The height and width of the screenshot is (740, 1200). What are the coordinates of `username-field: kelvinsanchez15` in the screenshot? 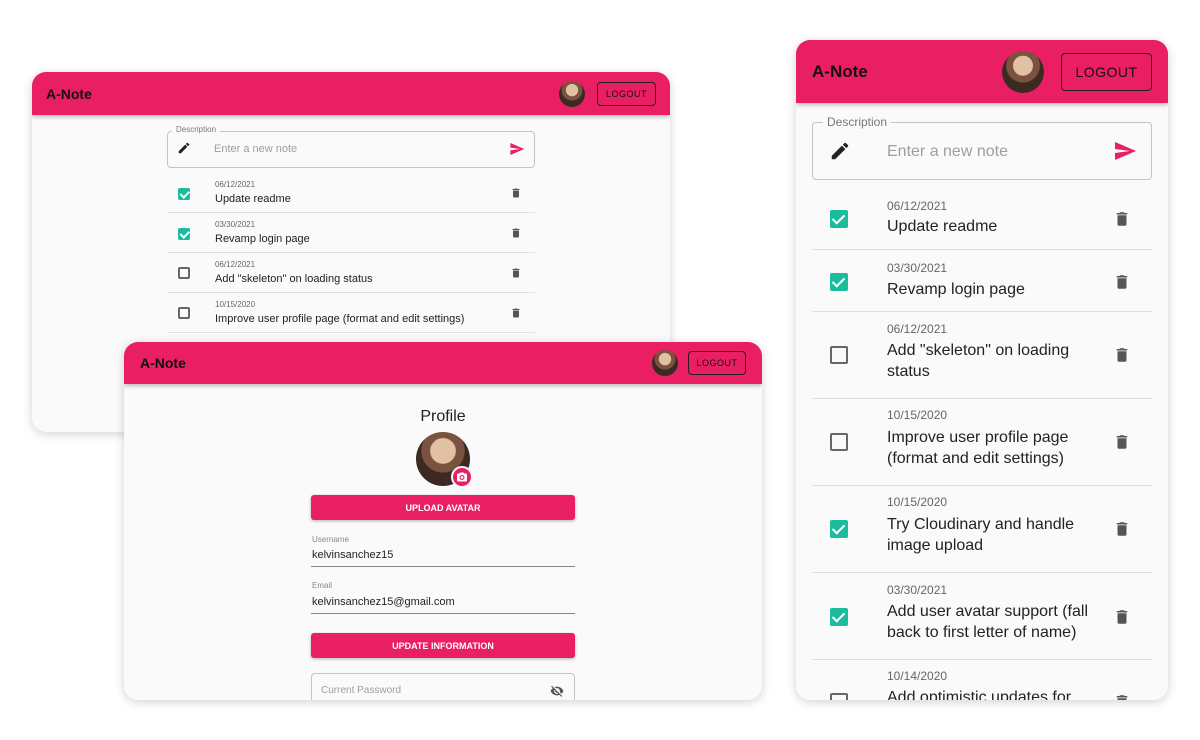 It's located at (352, 555).